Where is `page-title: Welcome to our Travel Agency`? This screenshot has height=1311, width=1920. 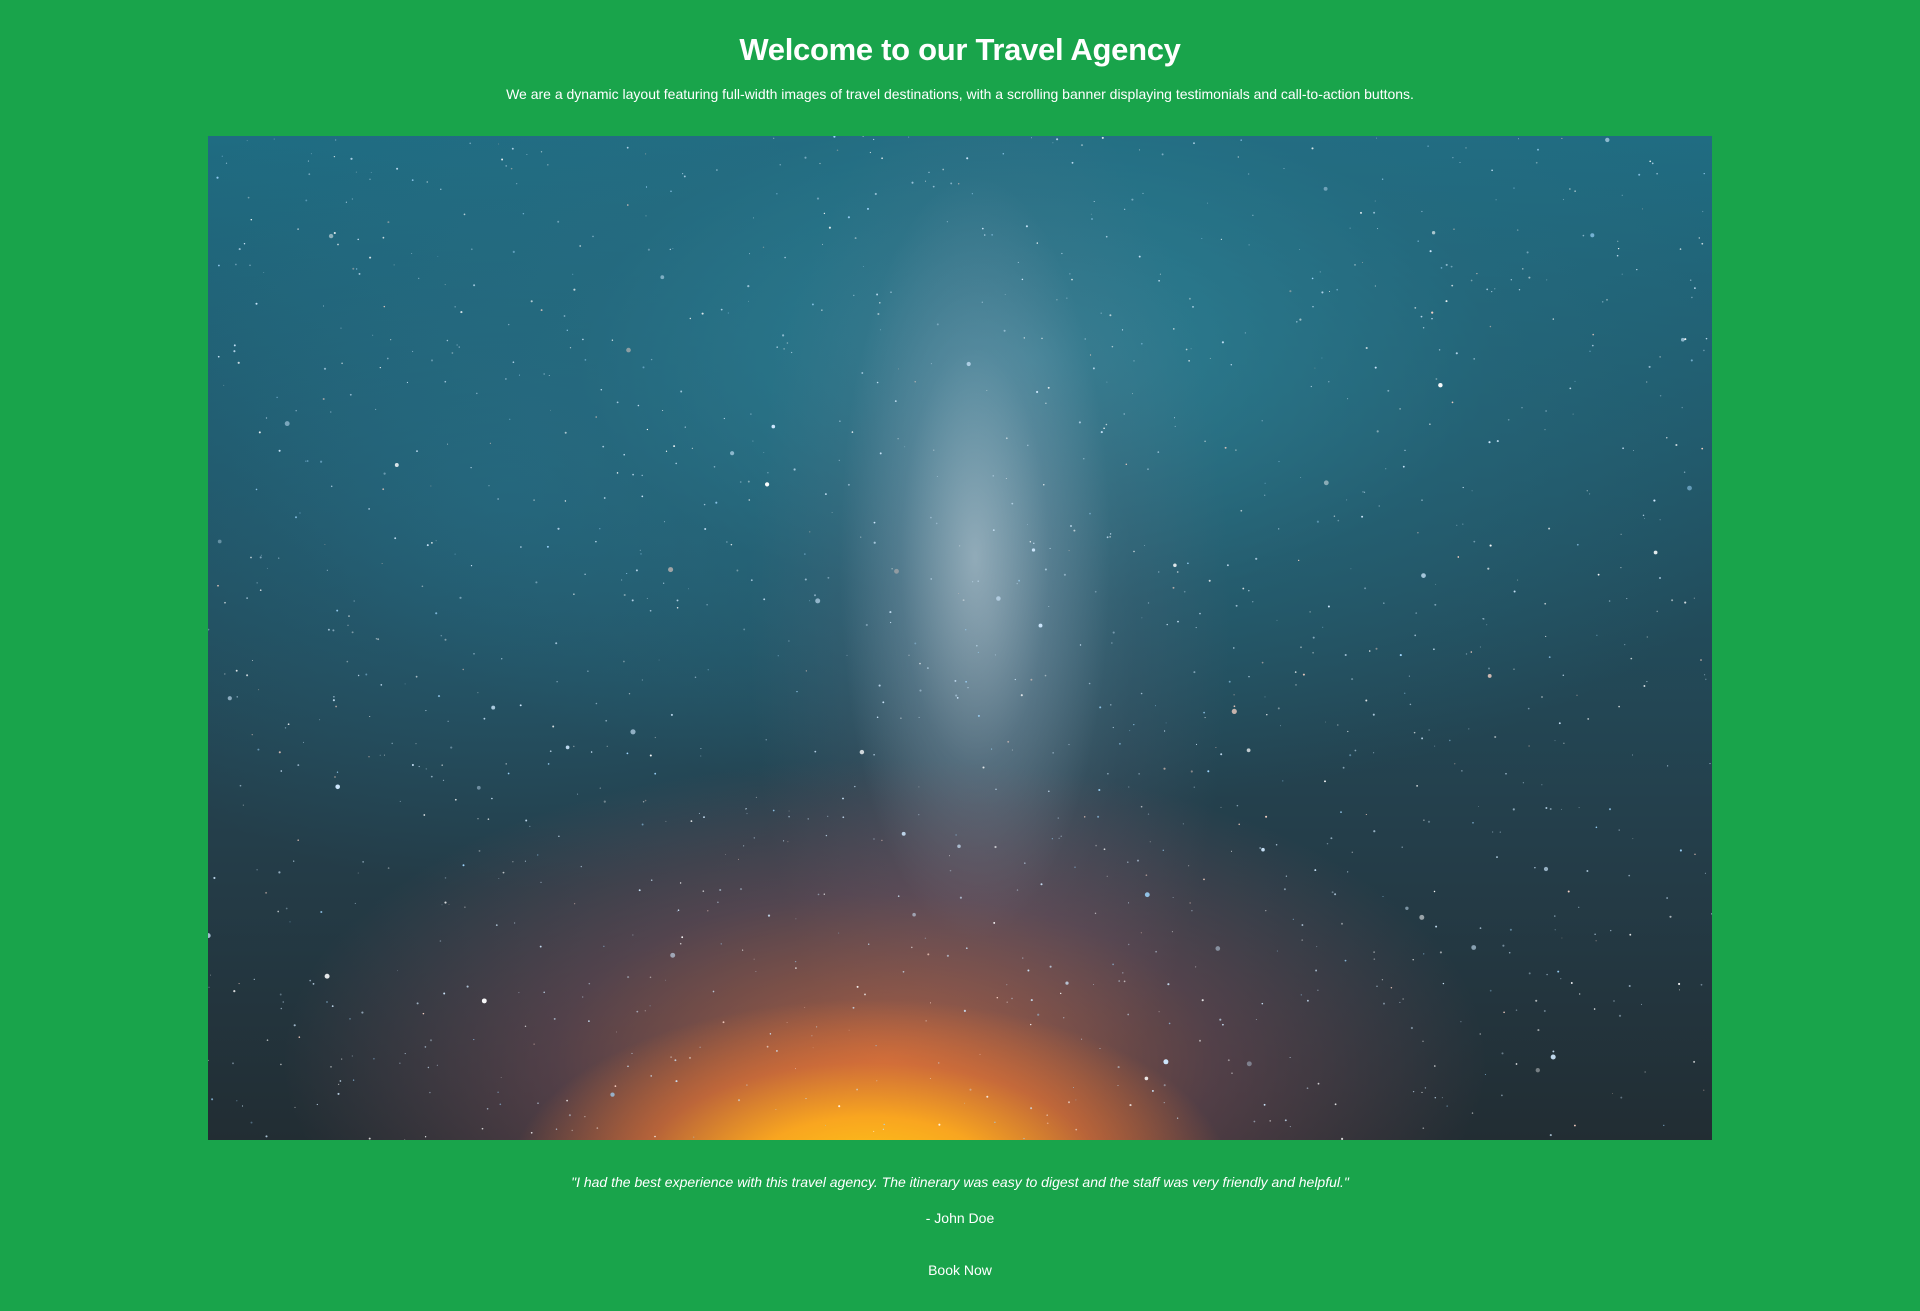 page-title: Welcome to our Travel Agency is located at coordinates (960, 49).